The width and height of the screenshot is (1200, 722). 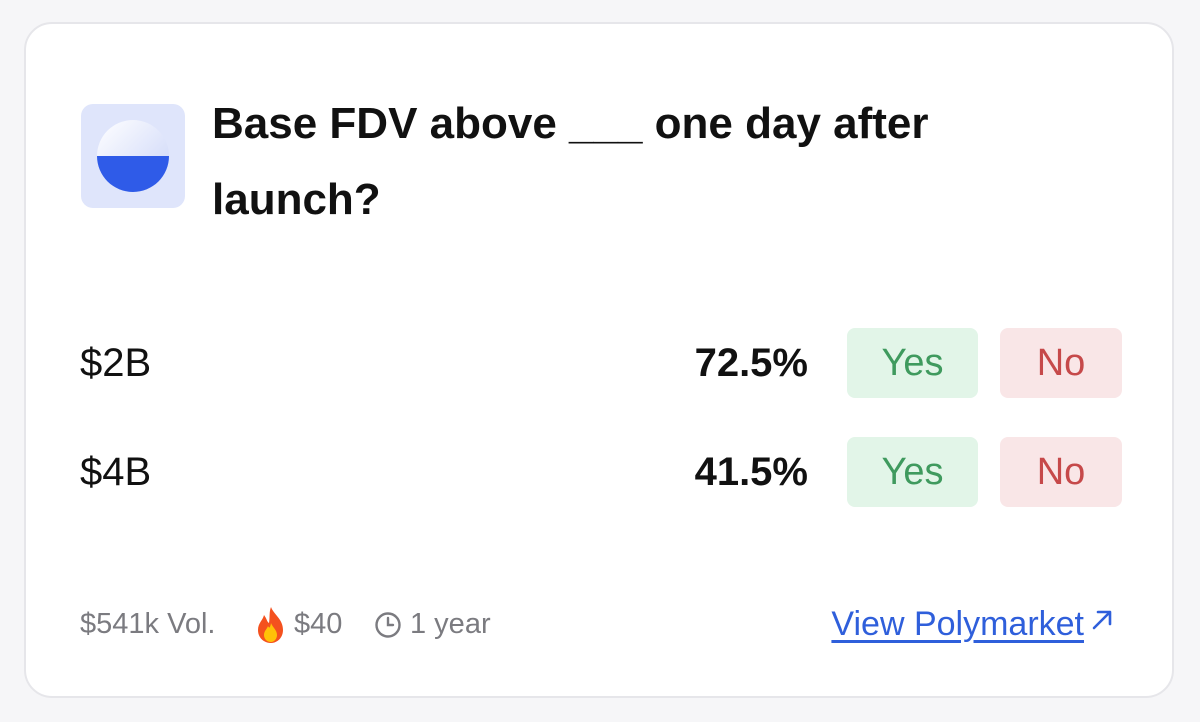 What do you see at coordinates (133, 156) in the screenshot?
I see `base-logo-icon` at bounding box center [133, 156].